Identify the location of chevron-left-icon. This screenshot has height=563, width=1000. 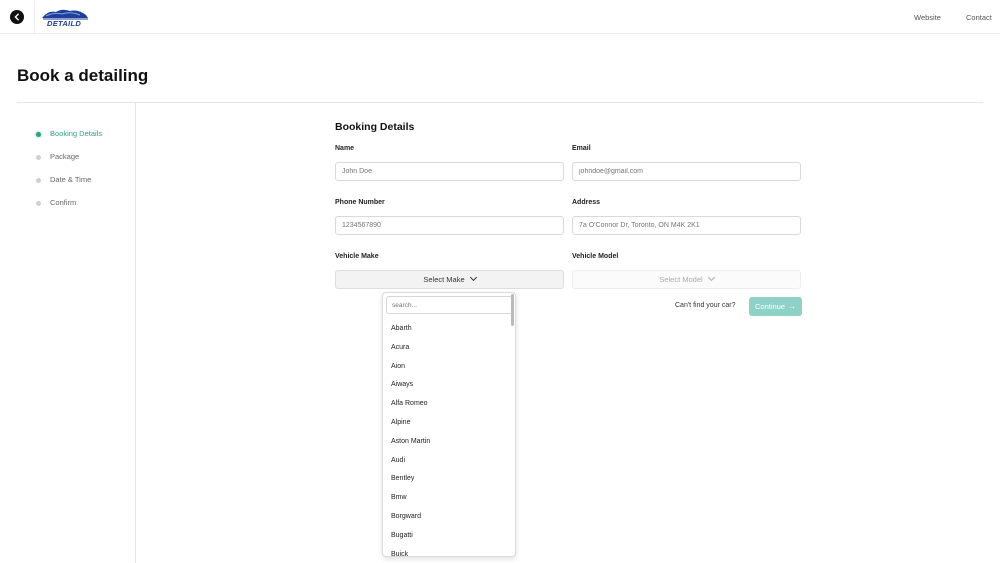
(16, 17).